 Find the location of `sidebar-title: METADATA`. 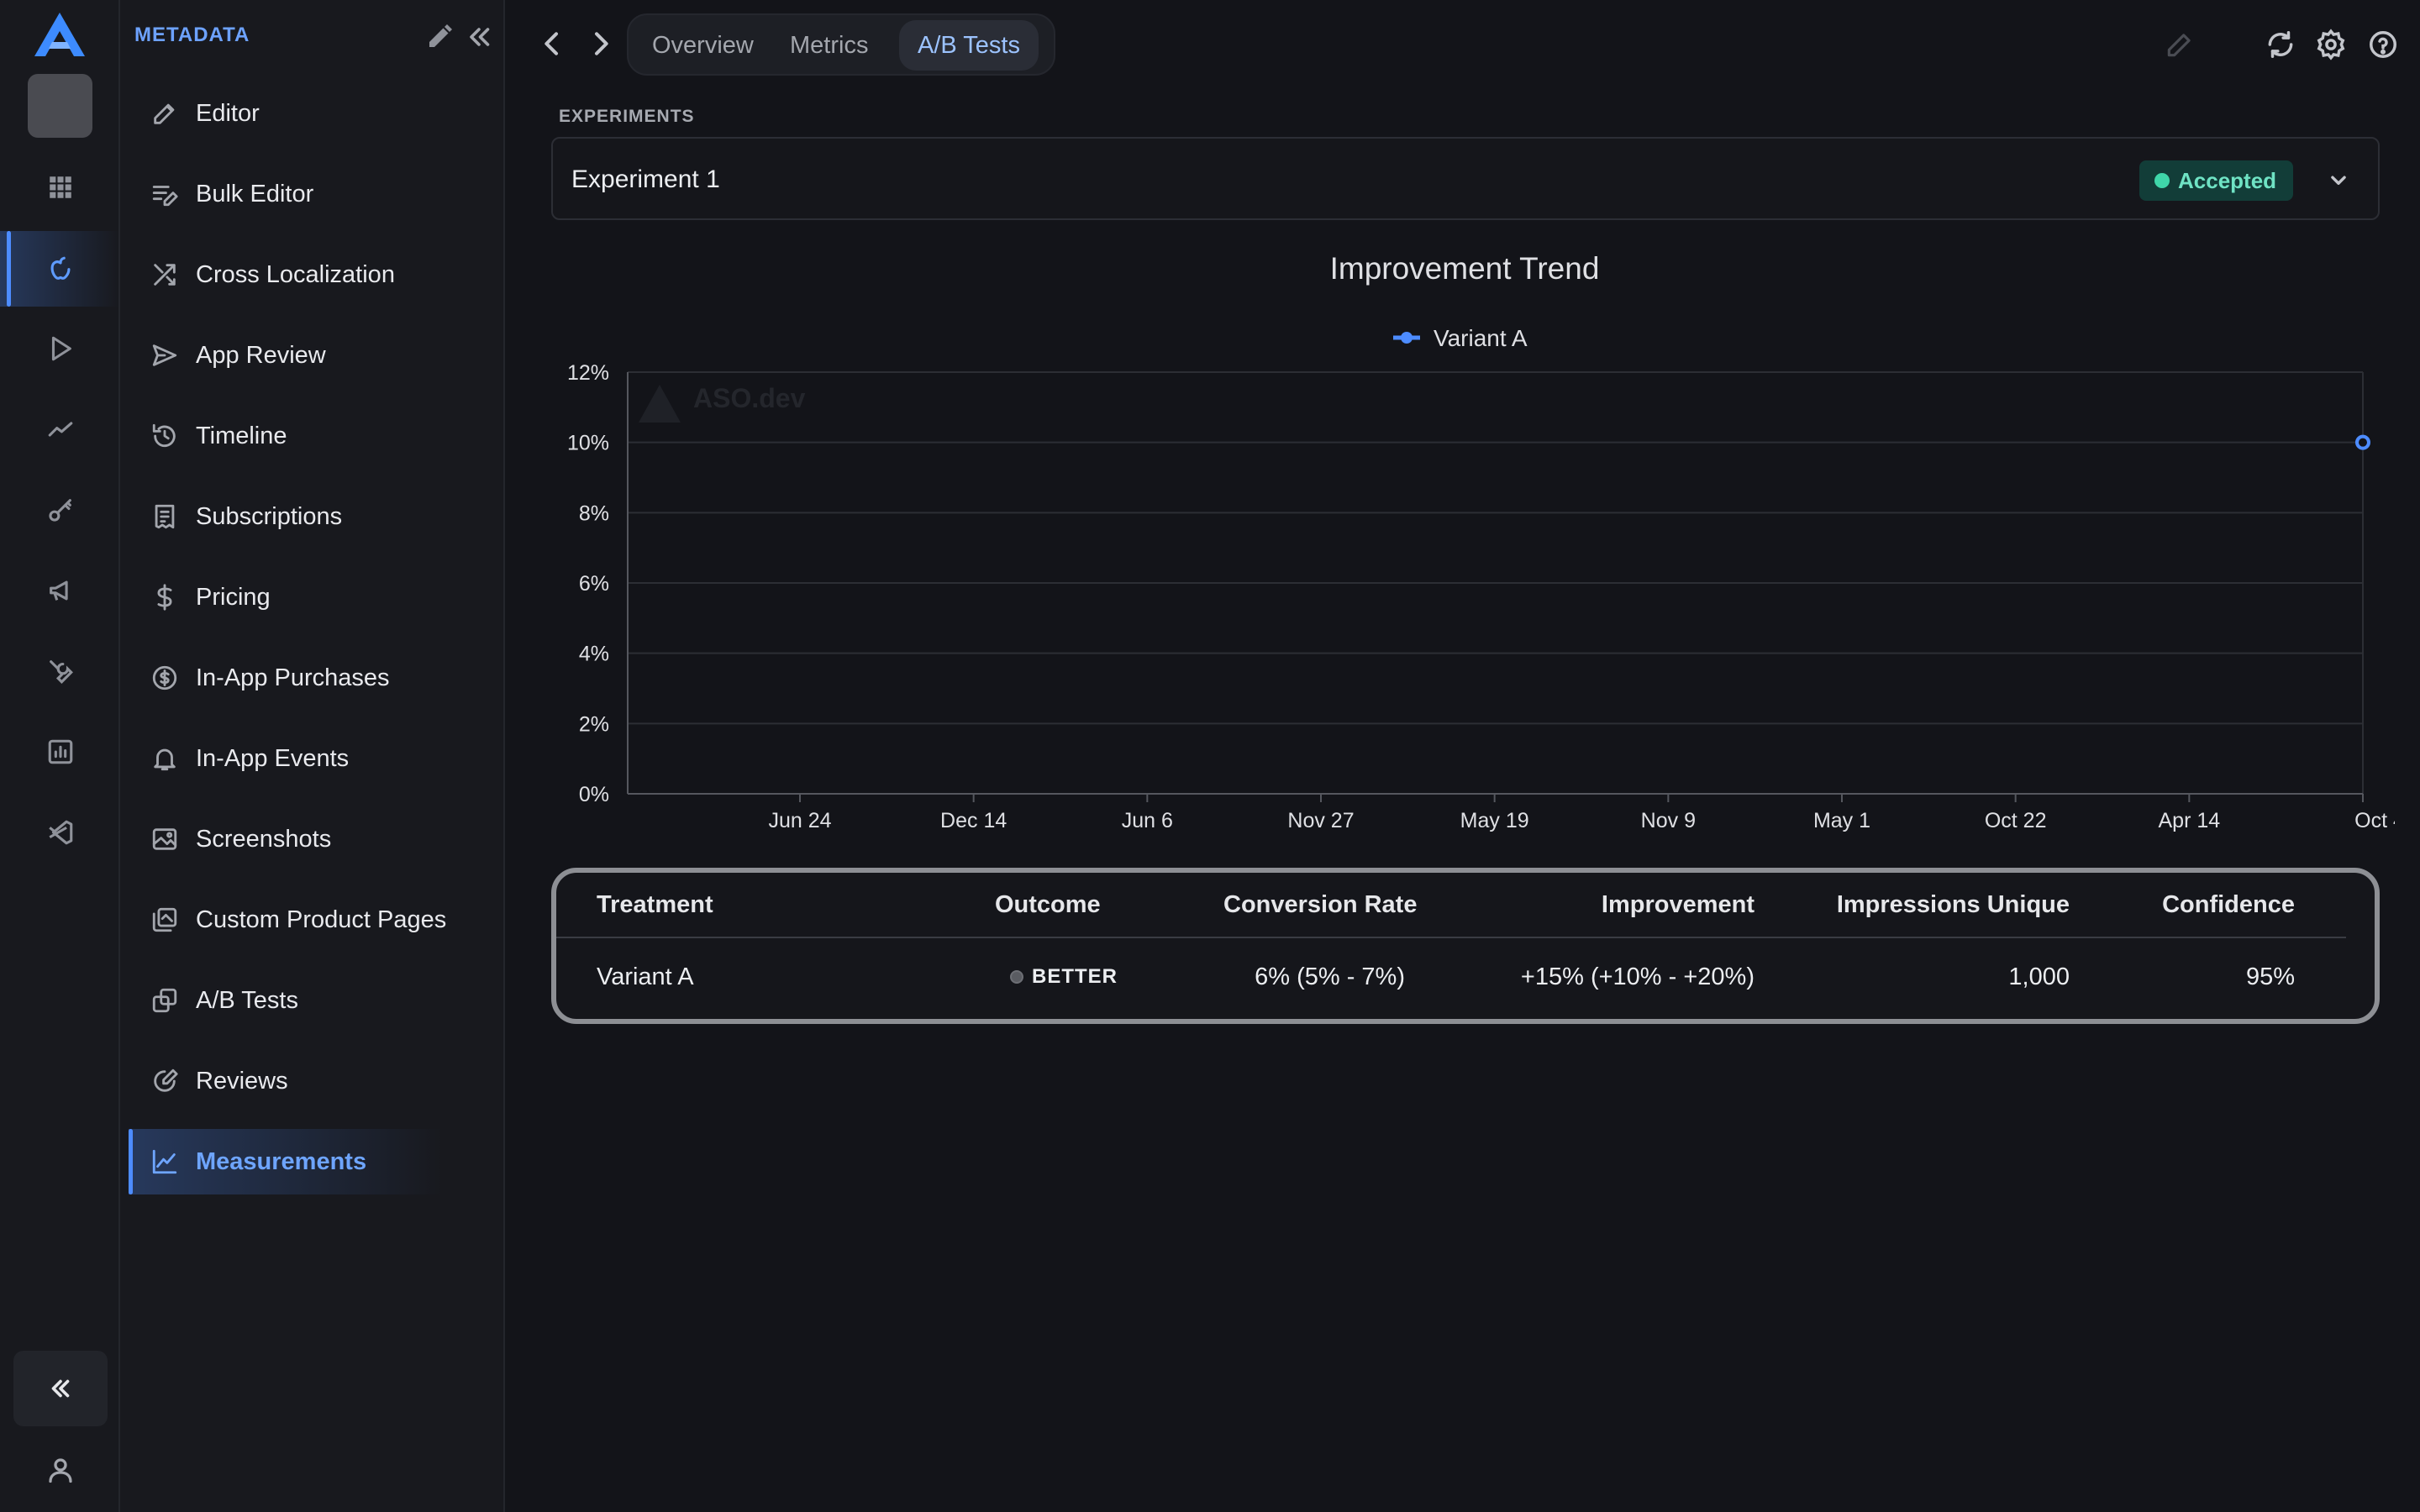

sidebar-title: METADATA is located at coordinates (192, 35).